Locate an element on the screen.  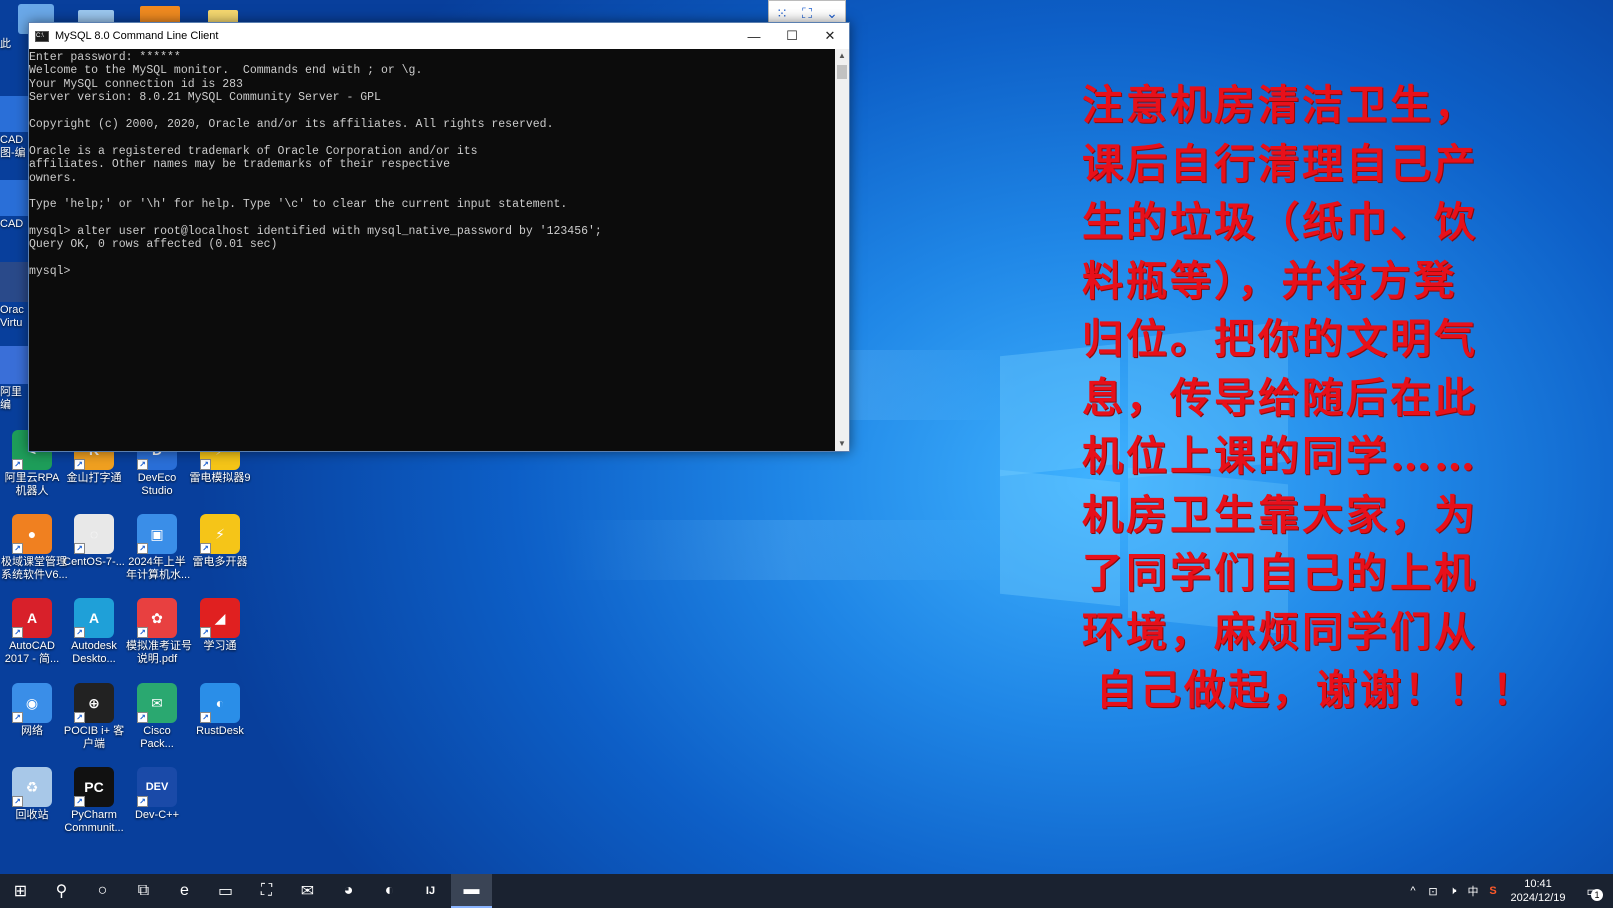
clock: 10:41 2024/12/19 is located at coordinates (1538, 891).